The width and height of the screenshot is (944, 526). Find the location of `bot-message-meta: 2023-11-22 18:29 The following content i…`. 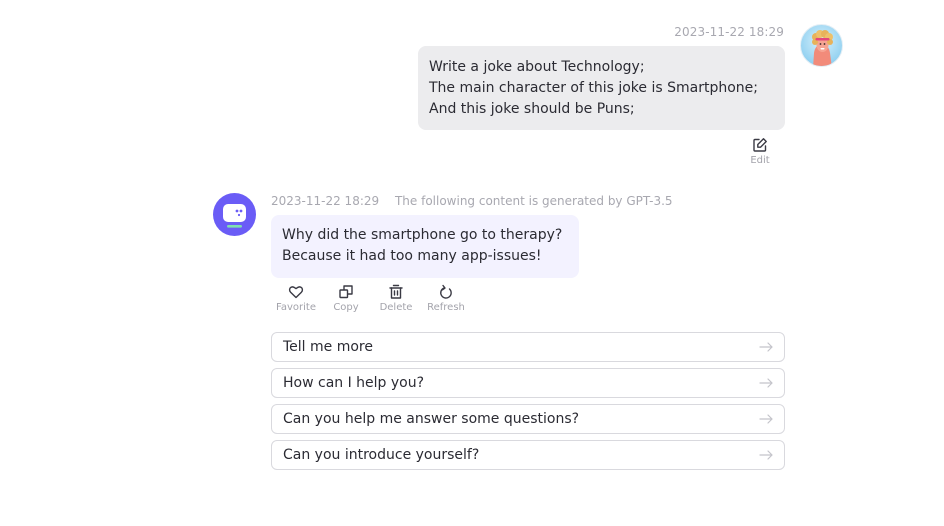

bot-message-meta: 2023-11-22 18:29 The following content i… is located at coordinates (472, 201).